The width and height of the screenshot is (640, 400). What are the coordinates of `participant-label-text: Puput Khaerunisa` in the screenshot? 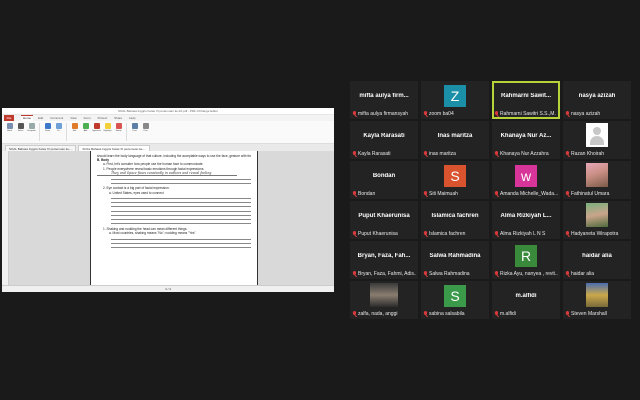 It's located at (378, 234).